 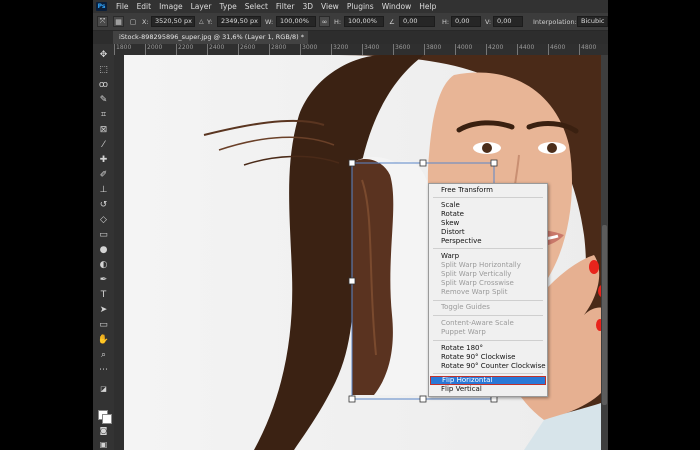 I want to click on menu-3d: 3D, so click(x=307, y=6).